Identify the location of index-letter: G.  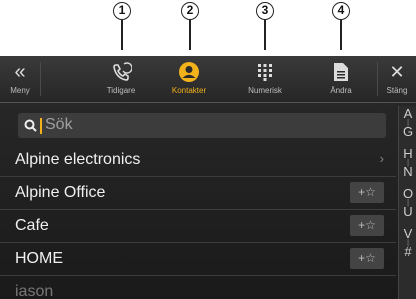
(407, 131).